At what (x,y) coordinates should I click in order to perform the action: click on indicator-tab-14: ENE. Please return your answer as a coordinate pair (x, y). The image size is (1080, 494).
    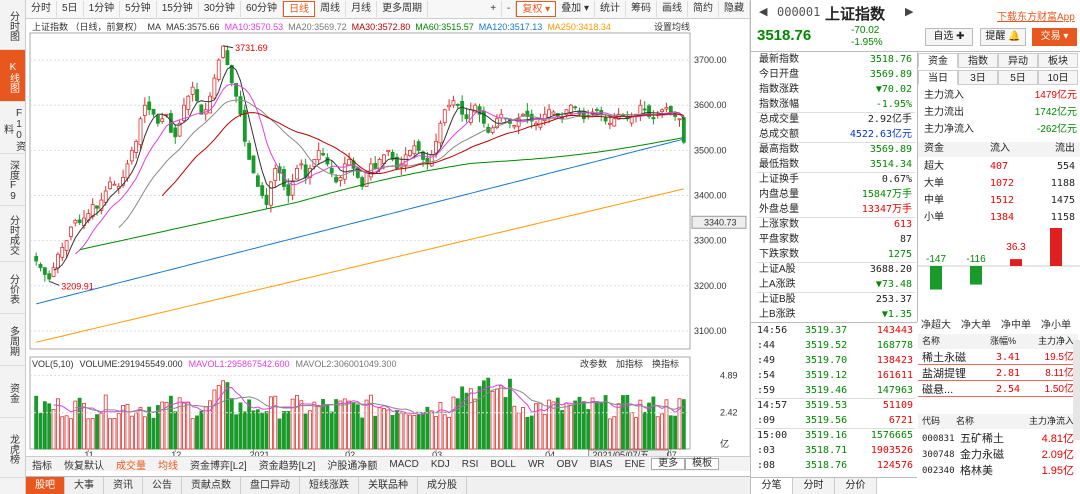
    Looking at the image, I should click on (635, 464).